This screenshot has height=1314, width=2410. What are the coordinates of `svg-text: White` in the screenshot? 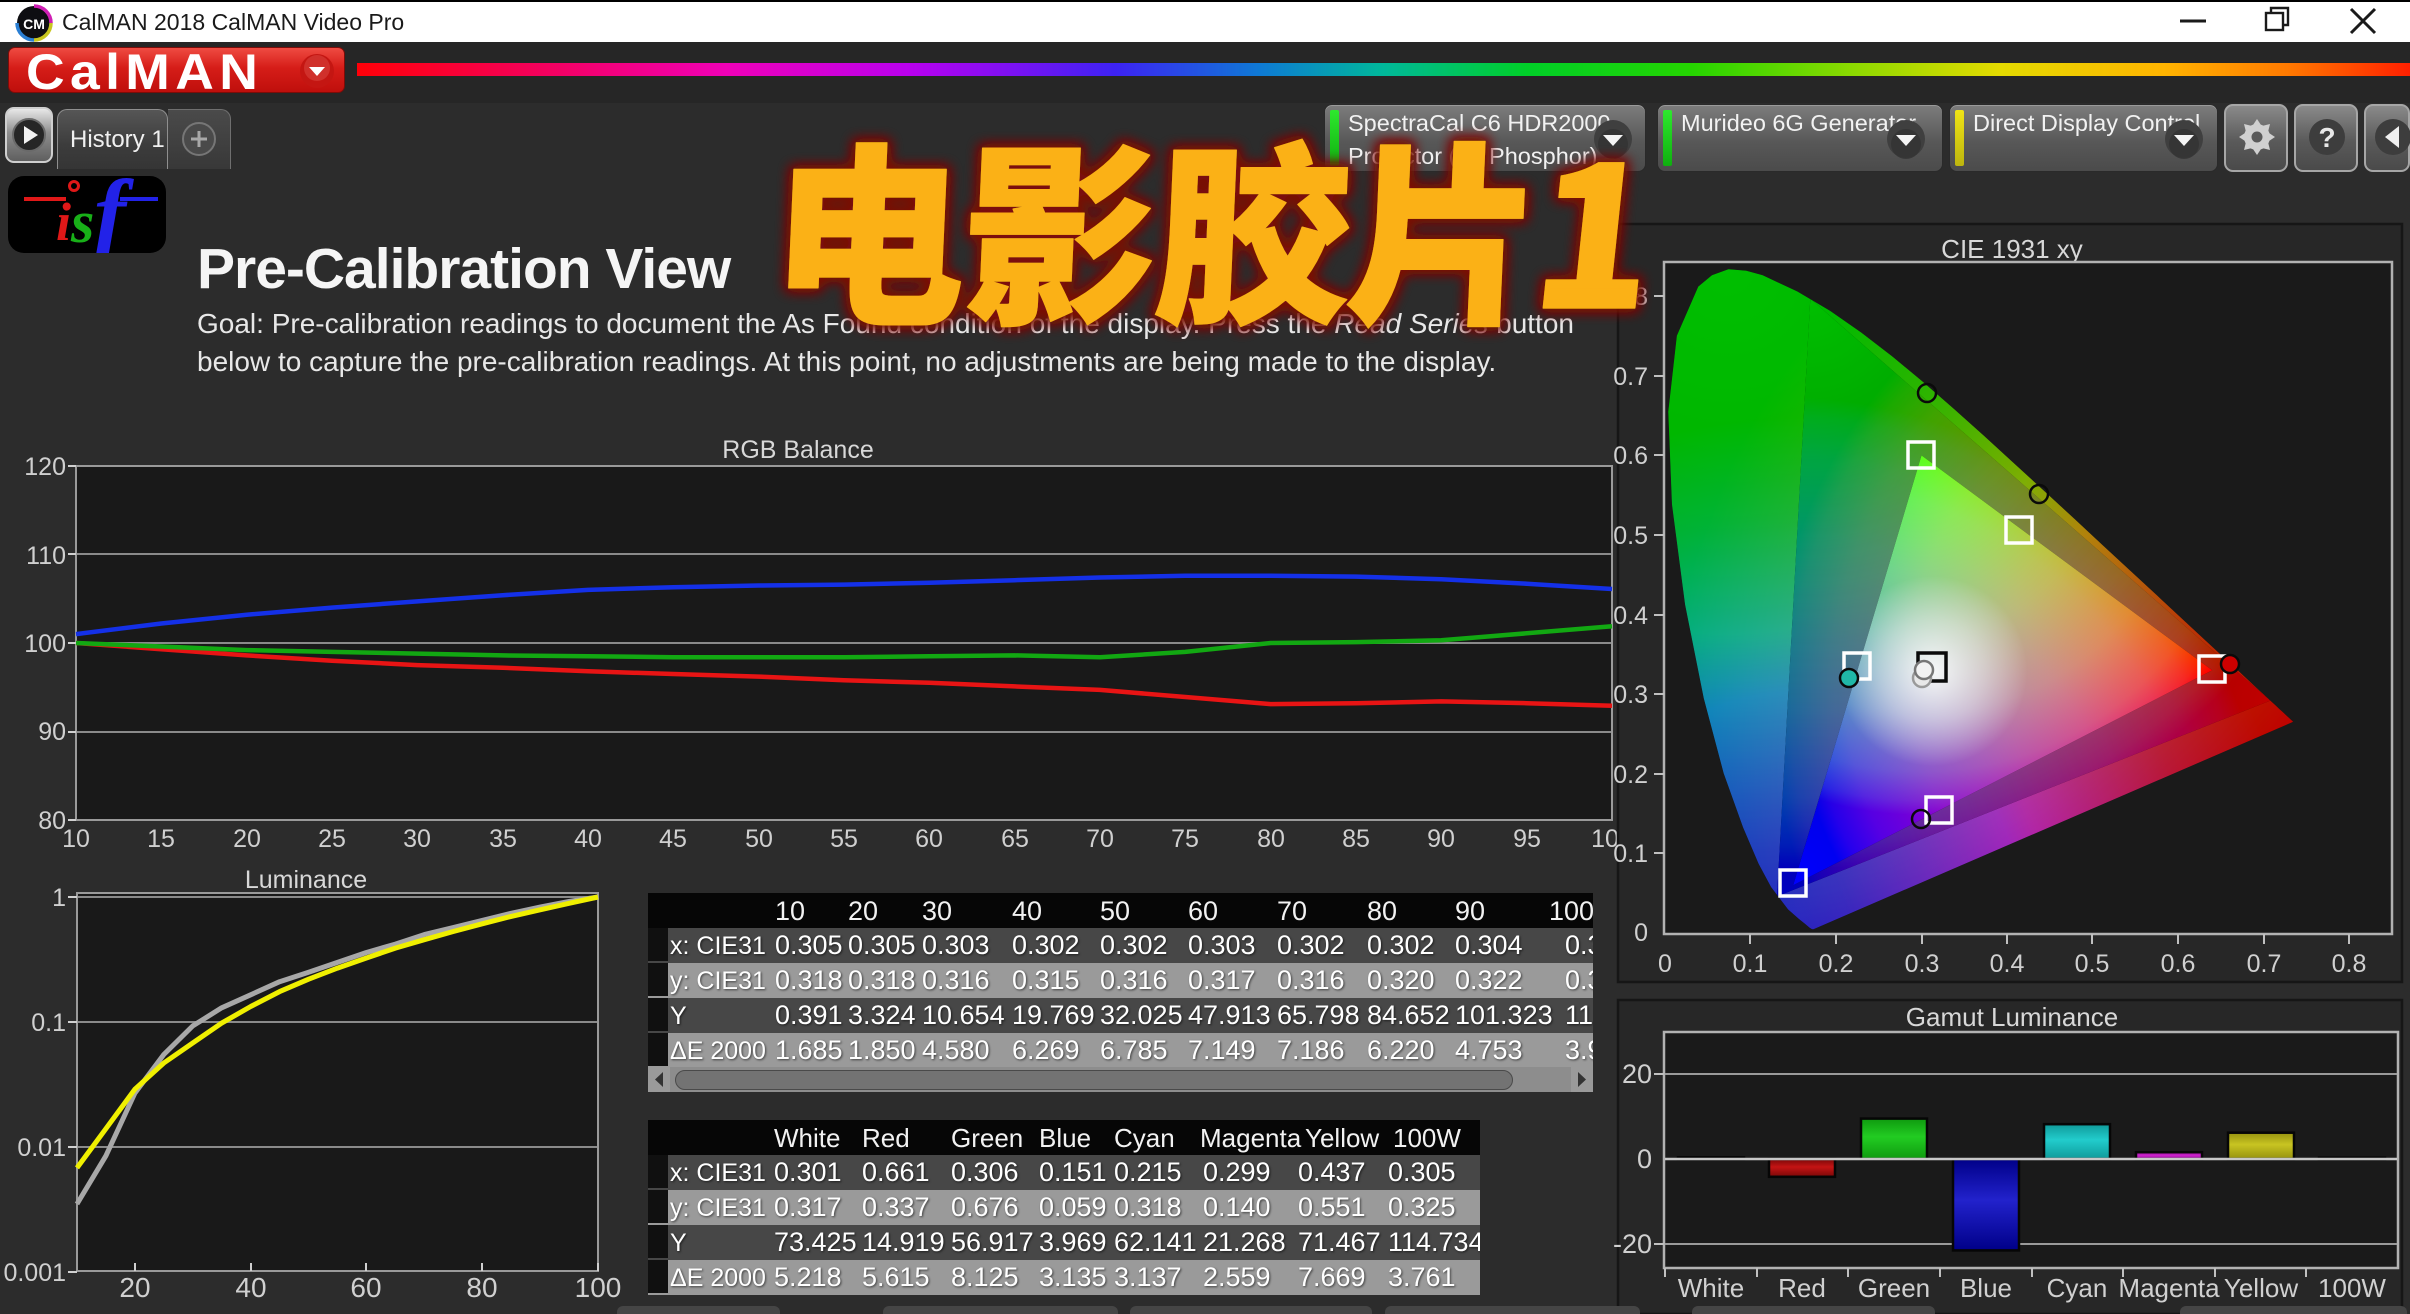 It's located at (1711, 1288).